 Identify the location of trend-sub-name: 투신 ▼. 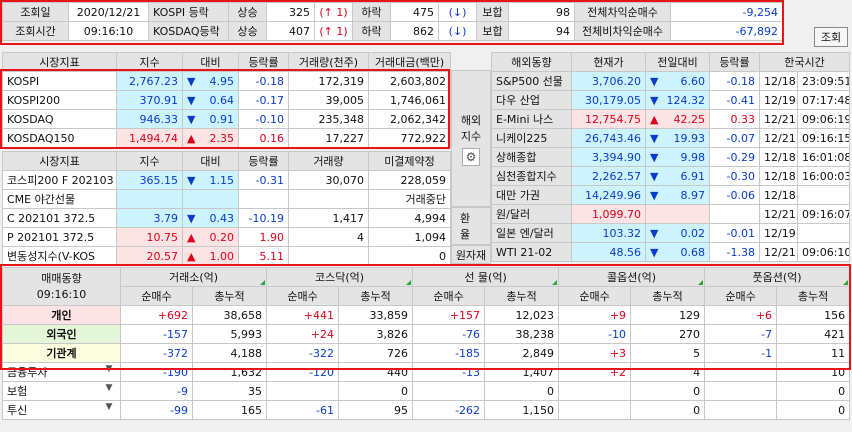
(61, 410).